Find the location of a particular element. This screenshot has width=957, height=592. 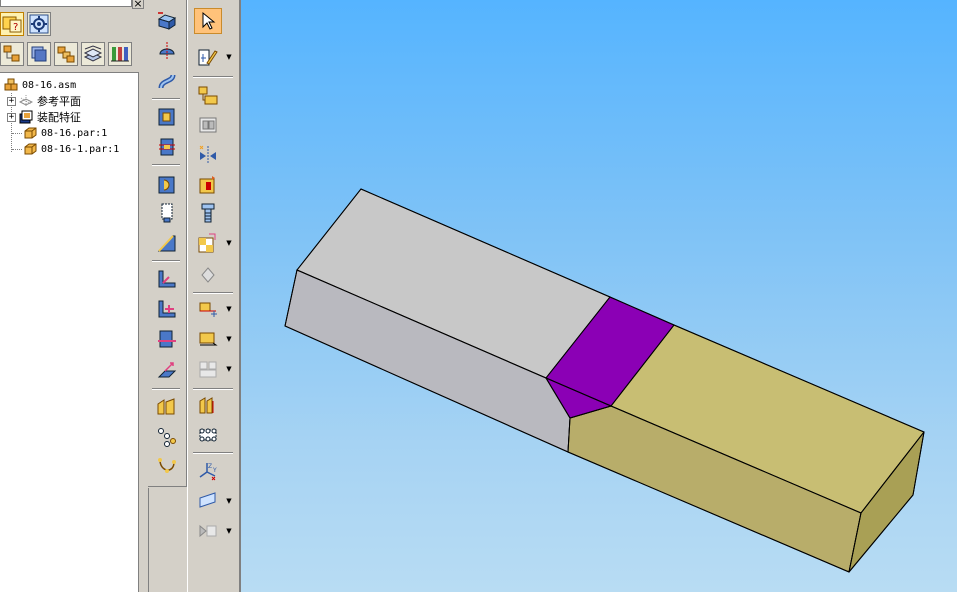

extrude-protrusion-icon is located at coordinates (167, 21).